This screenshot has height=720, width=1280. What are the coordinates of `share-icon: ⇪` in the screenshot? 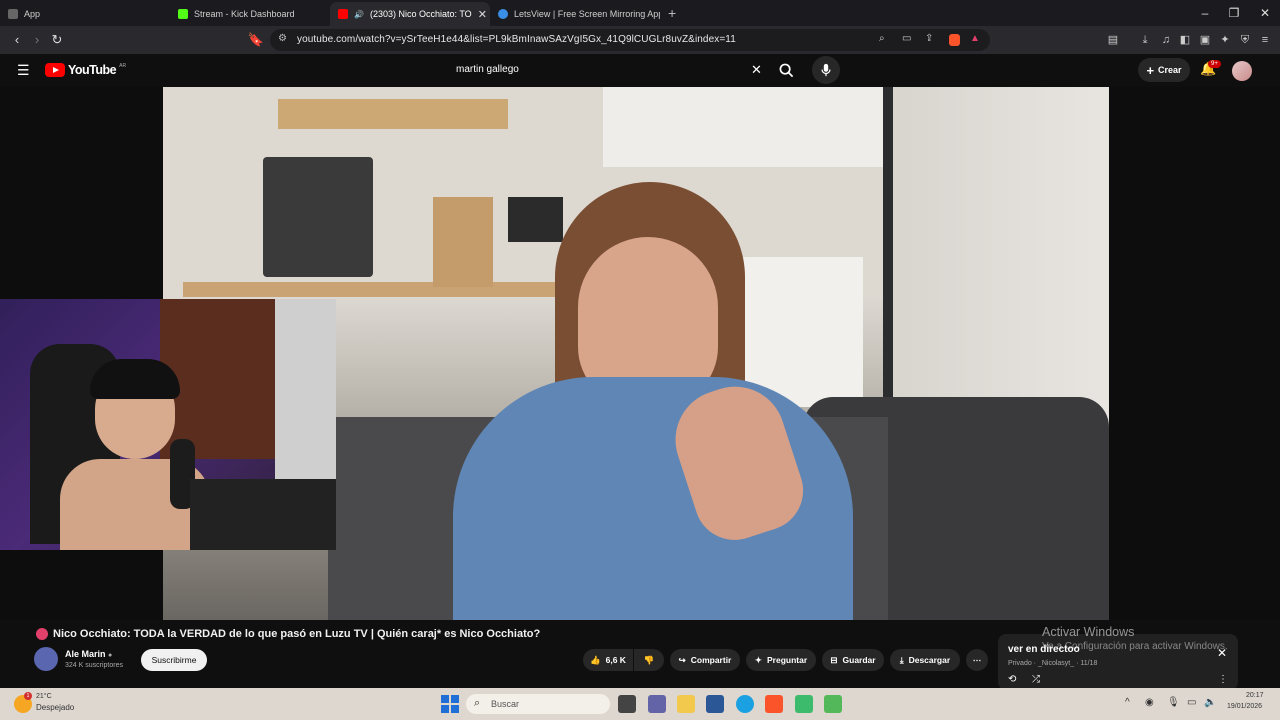 It's located at (929, 38).